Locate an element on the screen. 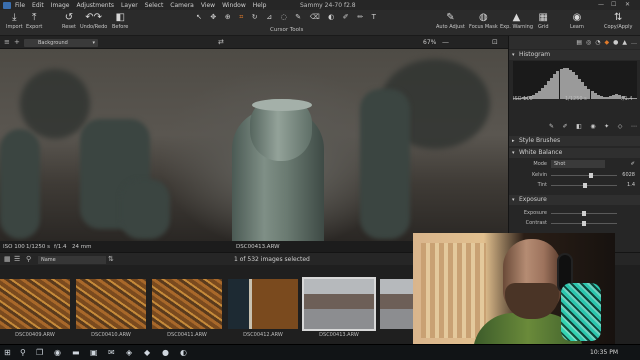 This screenshot has height=360, width=640. pointer-tool-icon: ↖ is located at coordinates (199, 18).